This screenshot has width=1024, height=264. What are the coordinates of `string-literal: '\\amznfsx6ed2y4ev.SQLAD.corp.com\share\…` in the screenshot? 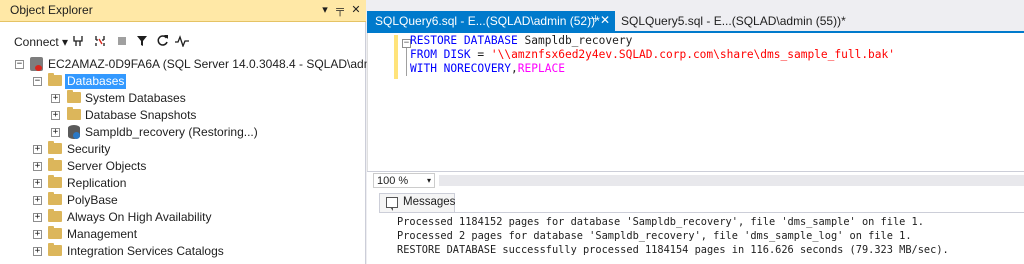 It's located at (693, 54).